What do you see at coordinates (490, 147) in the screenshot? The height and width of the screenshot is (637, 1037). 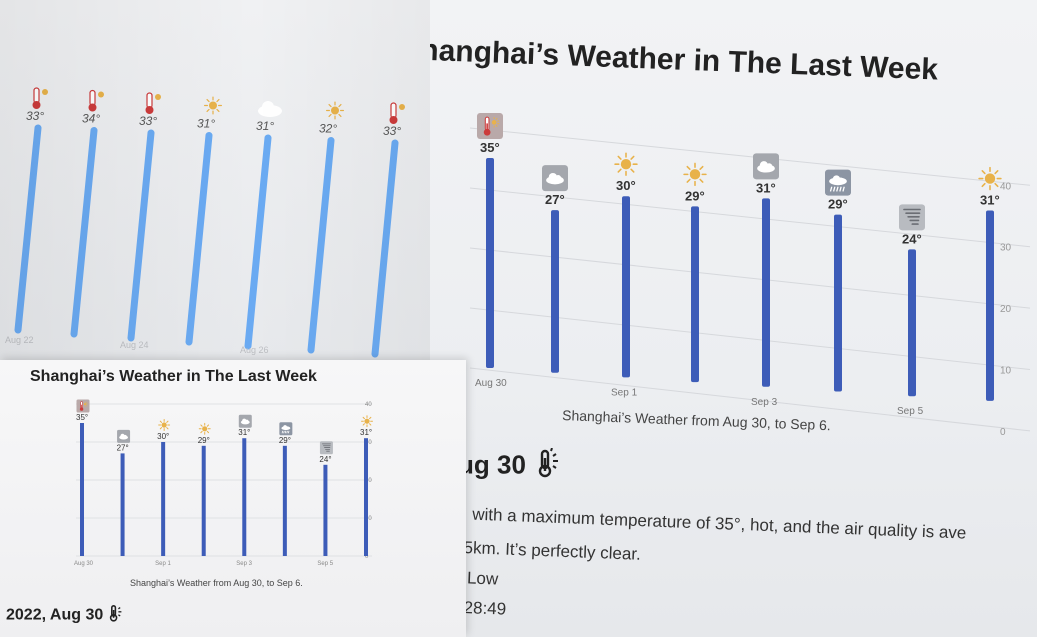 I see `main-bar-label: 35°` at bounding box center [490, 147].